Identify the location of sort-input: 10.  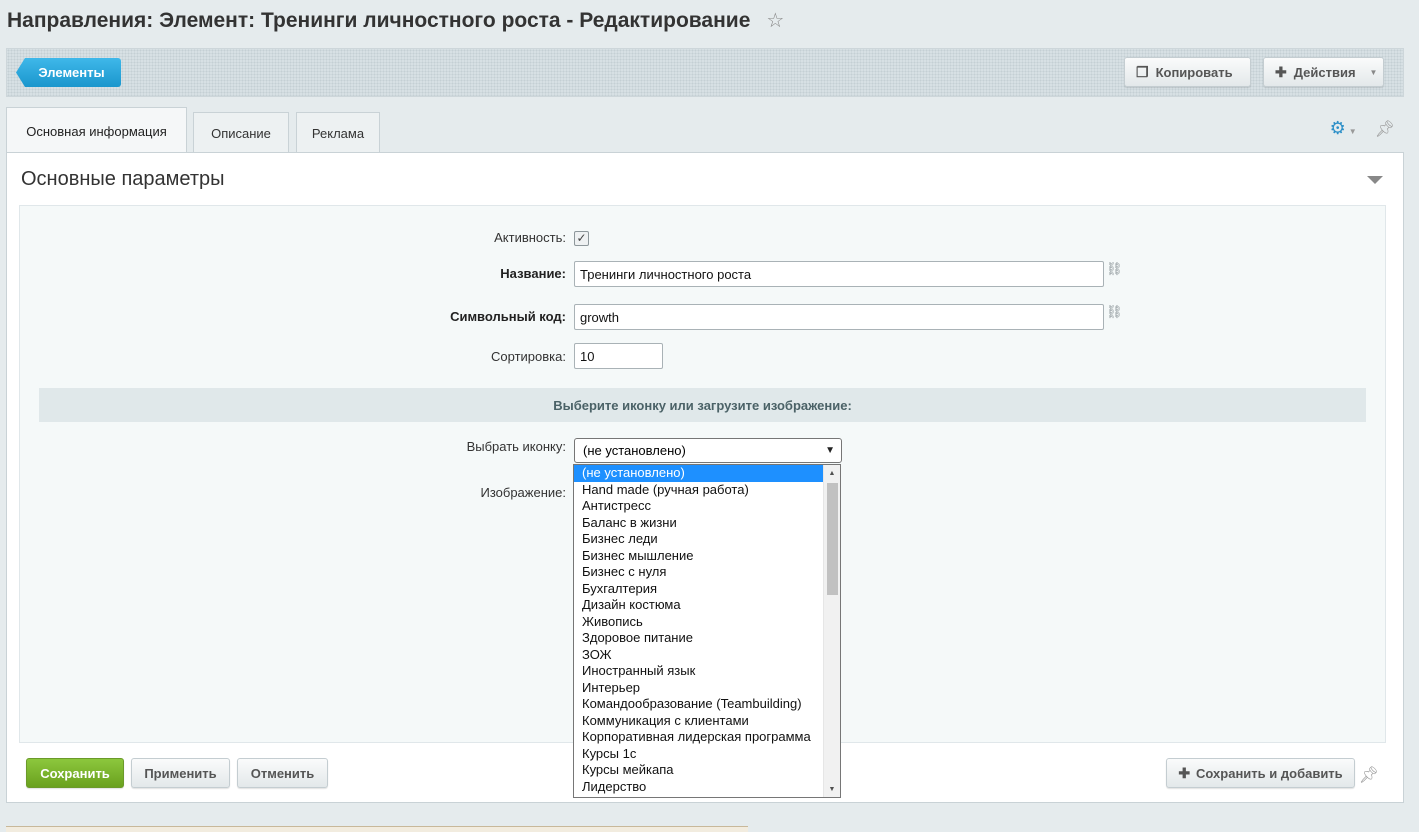
(618, 356).